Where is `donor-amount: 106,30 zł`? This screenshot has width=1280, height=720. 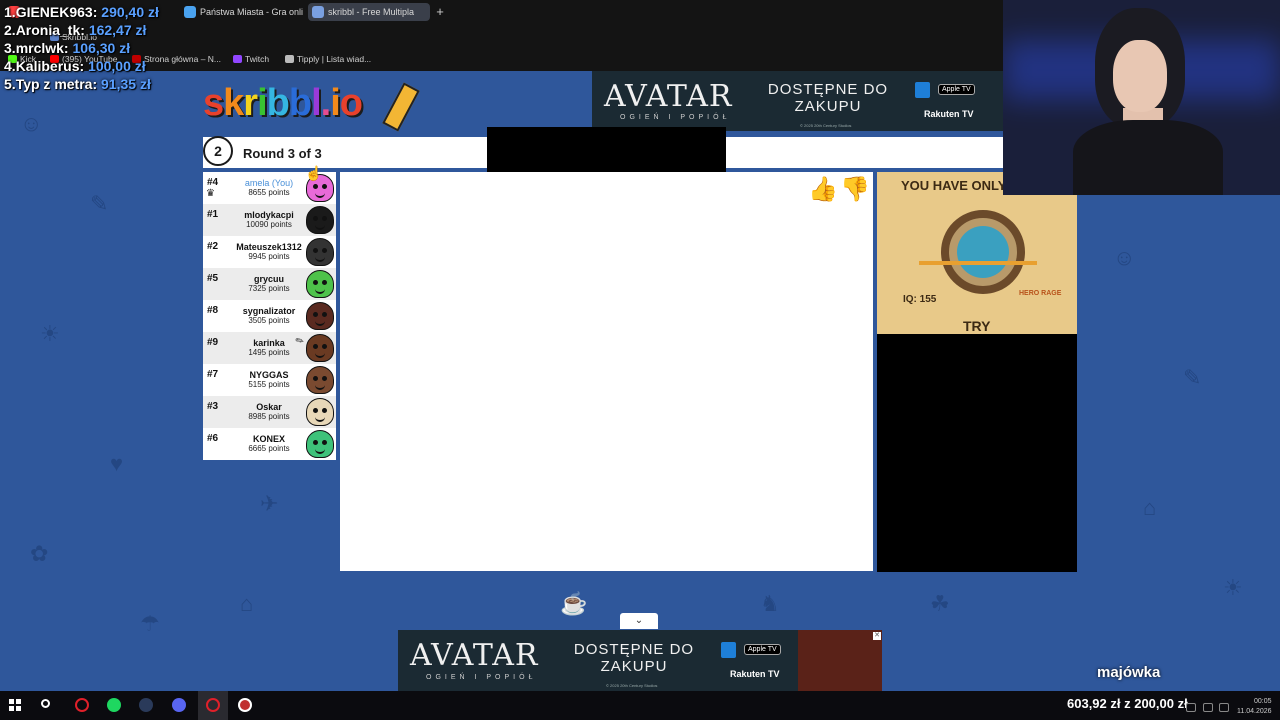 donor-amount: 106,30 zł is located at coordinates (101, 48).